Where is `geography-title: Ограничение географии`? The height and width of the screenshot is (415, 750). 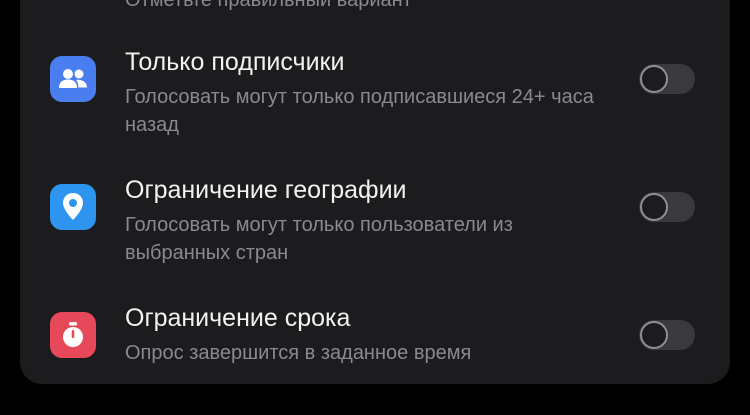
geography-title: Ограничение географии is located at coordinates (266, 190).